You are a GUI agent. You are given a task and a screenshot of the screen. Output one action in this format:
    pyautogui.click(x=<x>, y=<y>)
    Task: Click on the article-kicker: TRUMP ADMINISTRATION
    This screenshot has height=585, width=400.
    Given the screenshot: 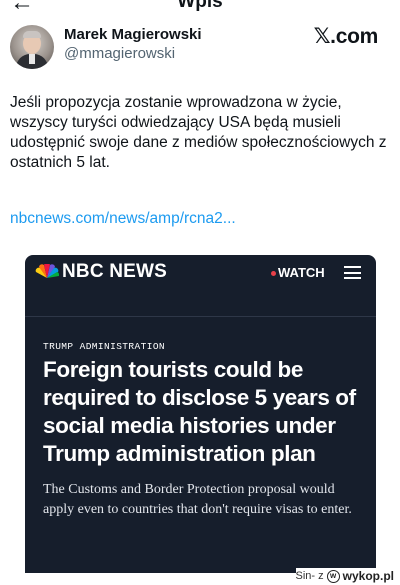 What is the action you would take?
    pyautogui.click(x=104, y=346)
    